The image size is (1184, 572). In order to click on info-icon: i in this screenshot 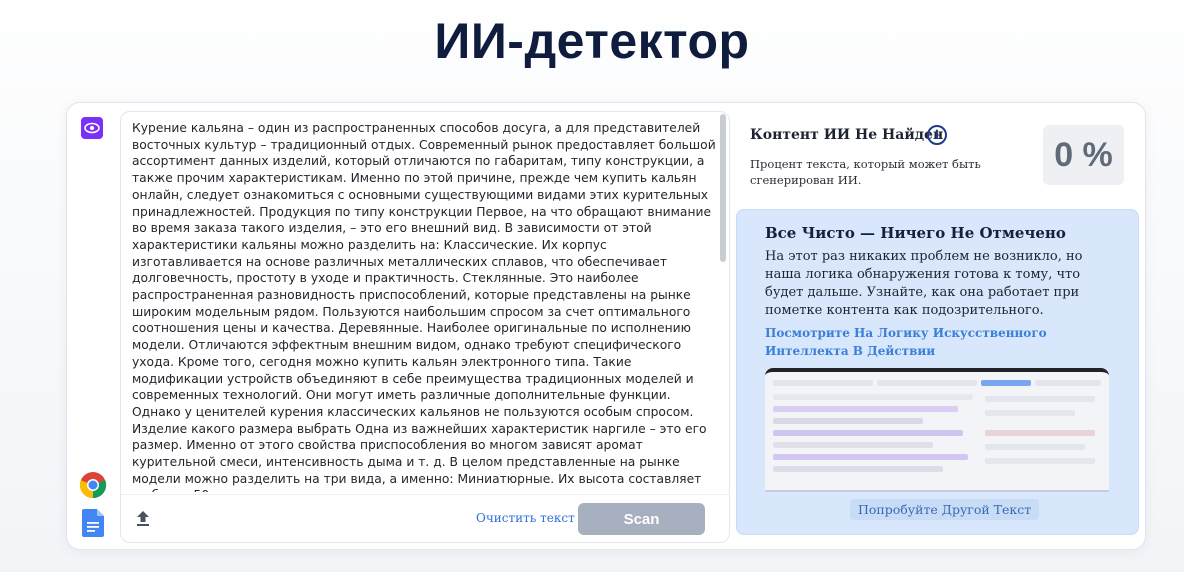, I will do `click(937, 135)`.